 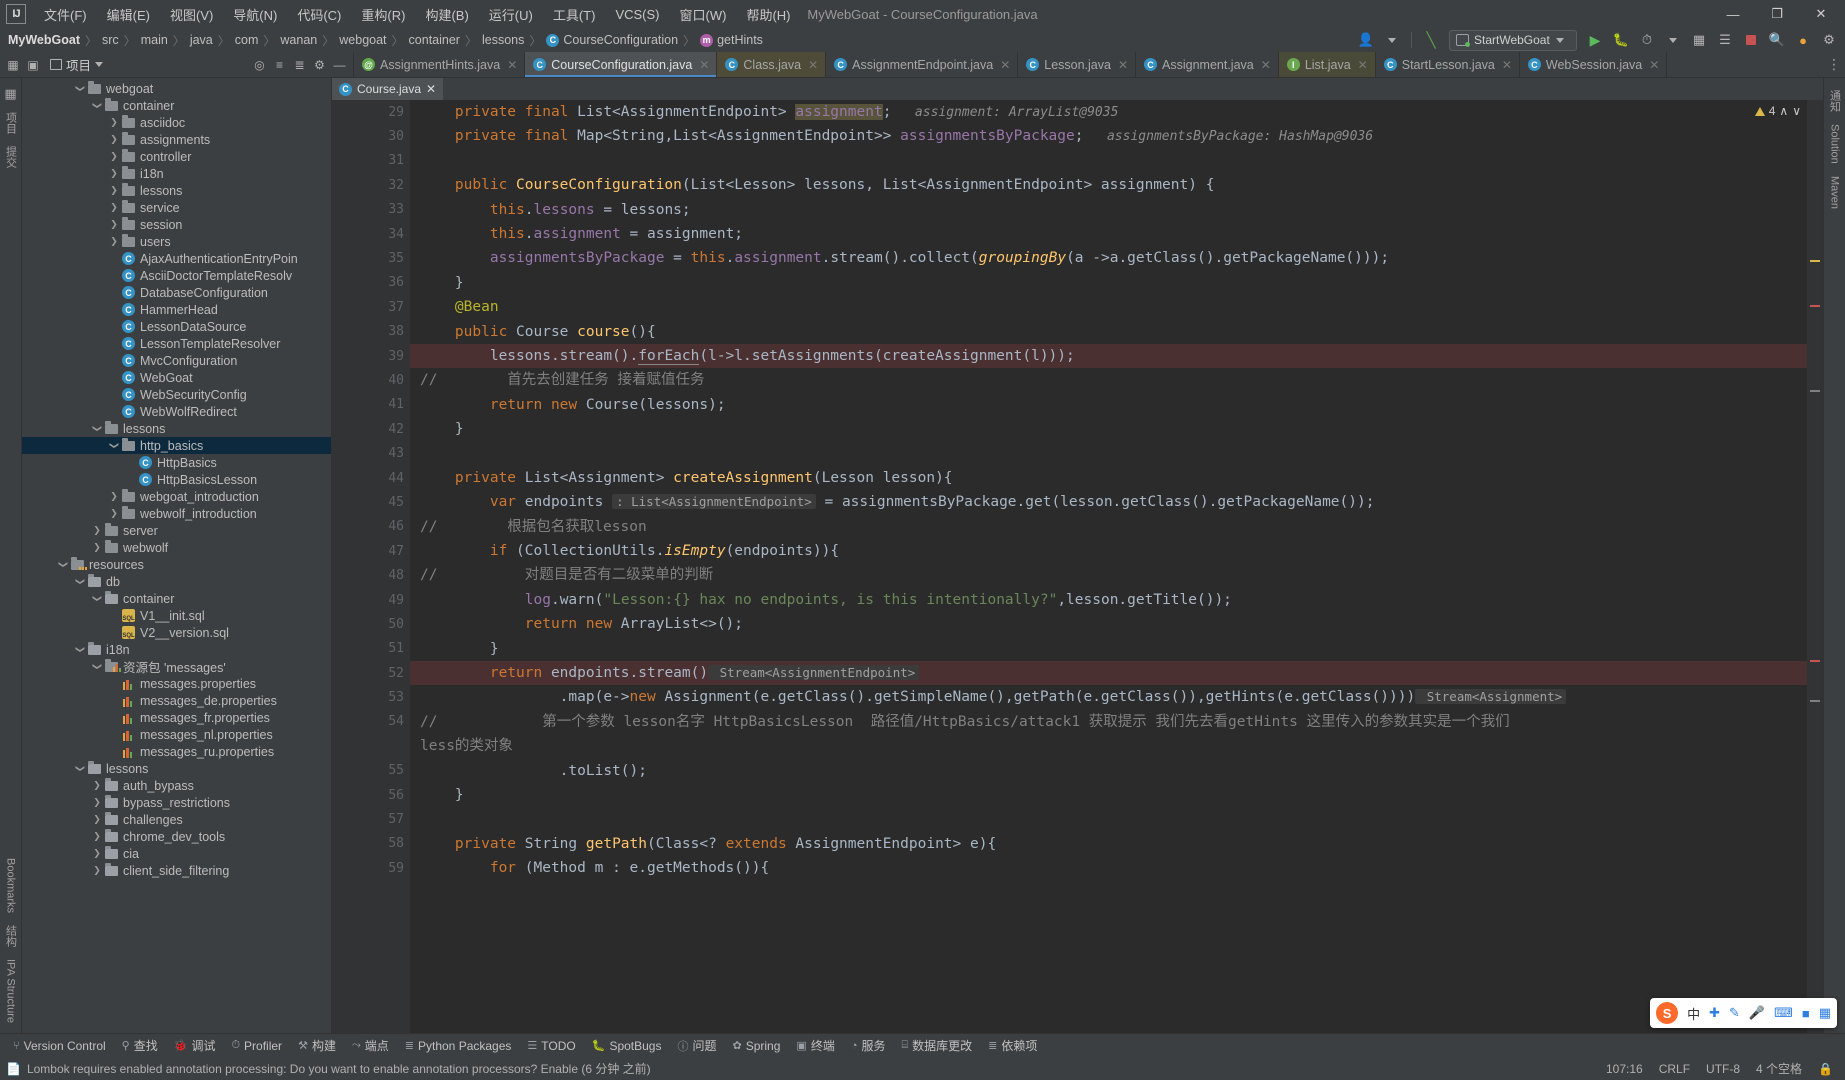 What do you see at coordinates (922, 64) in the screenshot?
I see `editor-tab-assignmentendpoint: C AssignmentEndpoint.java ✕` at bounding box center [922, 64].